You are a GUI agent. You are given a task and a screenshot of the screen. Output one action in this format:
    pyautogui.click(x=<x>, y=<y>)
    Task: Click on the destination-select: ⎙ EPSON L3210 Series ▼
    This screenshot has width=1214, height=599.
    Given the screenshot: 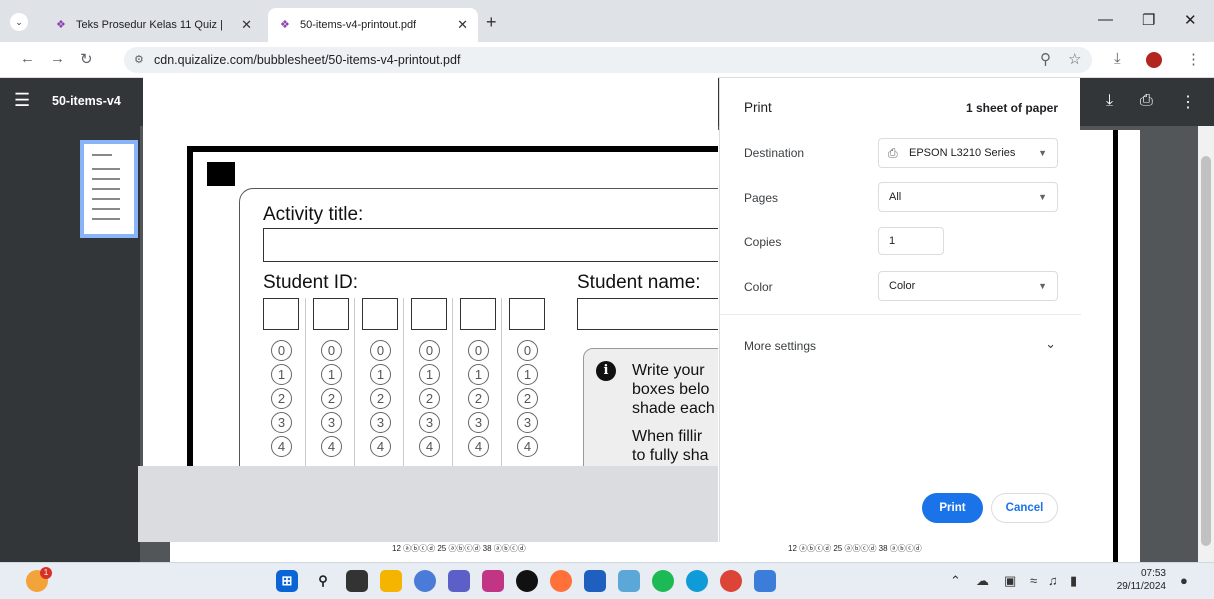 What is the action you would take?
    pyautogui.click(x=968, y=153)
    